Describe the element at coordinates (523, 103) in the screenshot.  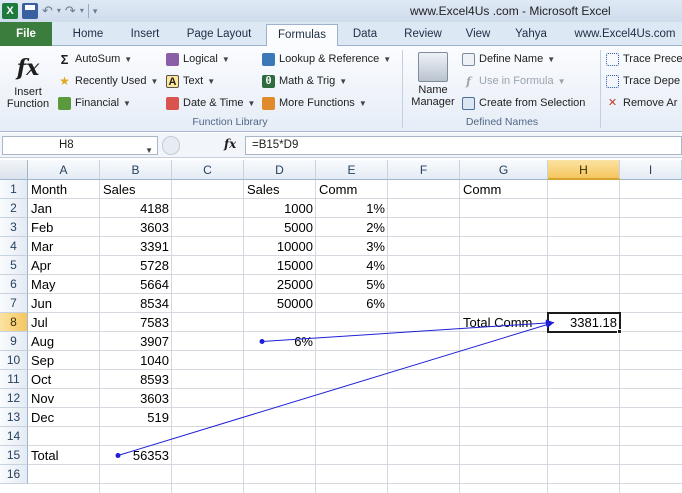
I see `create-from-selection-button: Create from Selection` at that location.